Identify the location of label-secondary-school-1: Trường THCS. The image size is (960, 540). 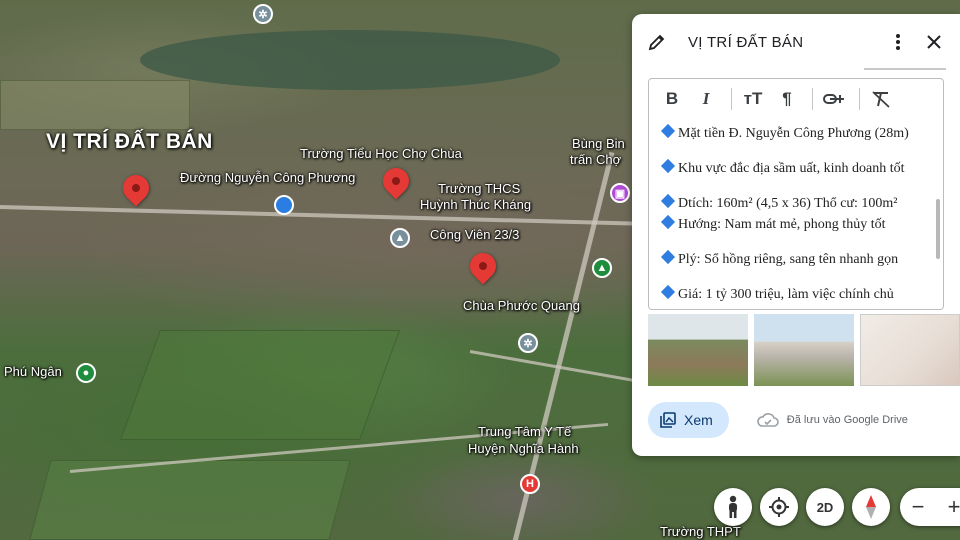
(479, 188).